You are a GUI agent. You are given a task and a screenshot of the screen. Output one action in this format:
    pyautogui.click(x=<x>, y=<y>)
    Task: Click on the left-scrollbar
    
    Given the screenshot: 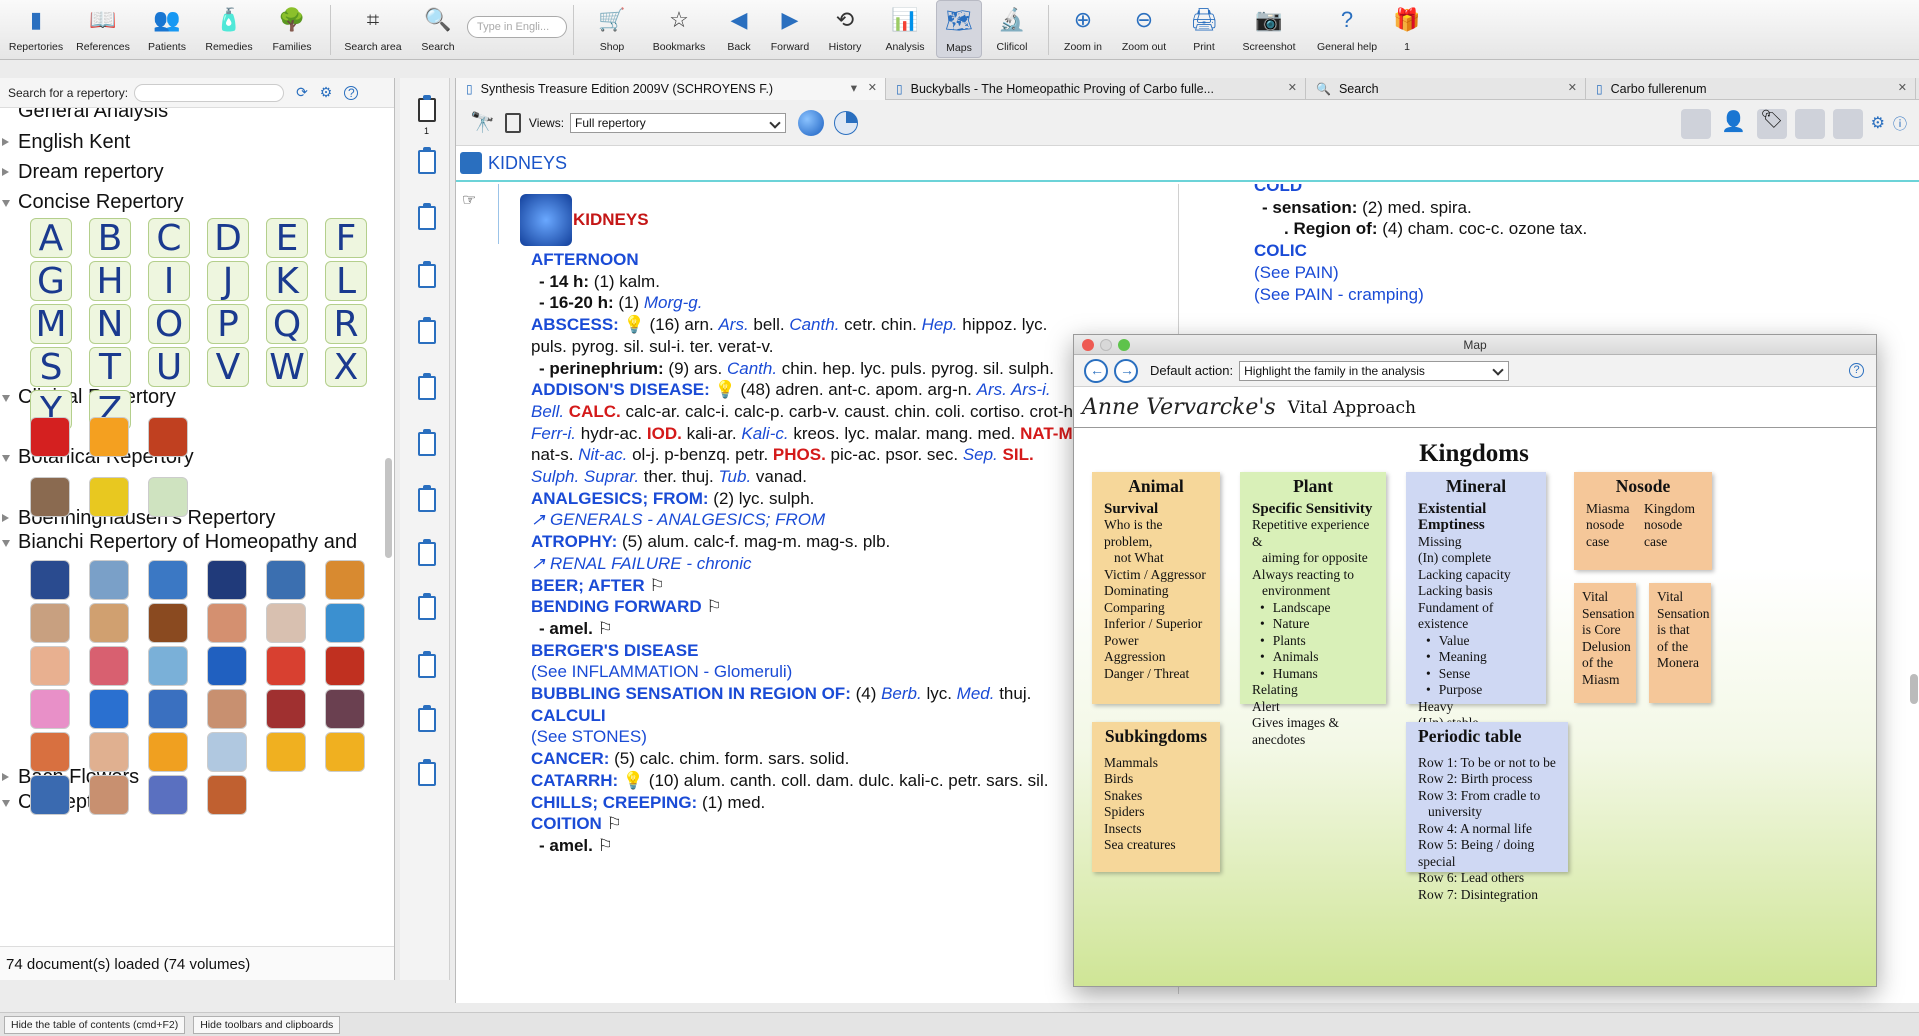 What is the action you would take?
    pyautogui.click(x=388, y=508)
    